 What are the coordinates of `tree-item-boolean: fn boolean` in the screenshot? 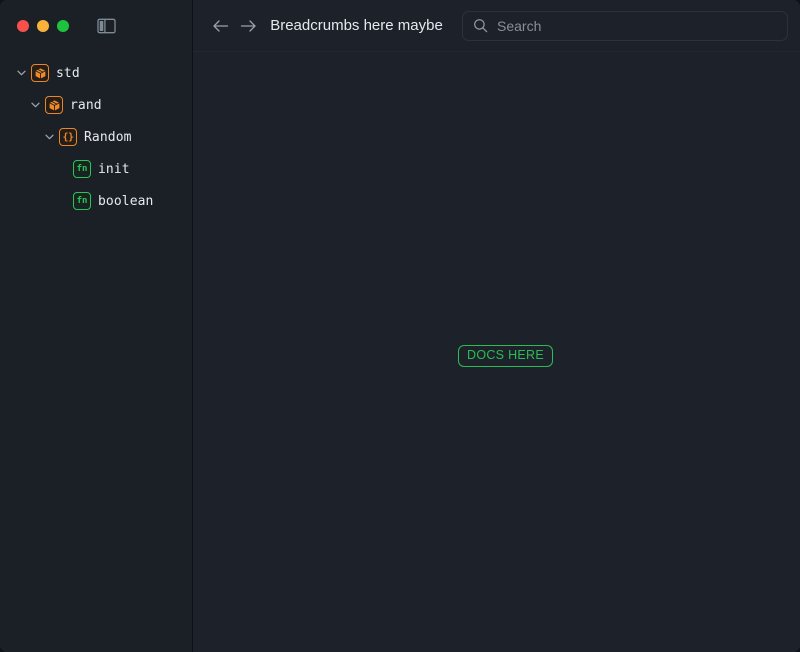 It's located at (96, 201).